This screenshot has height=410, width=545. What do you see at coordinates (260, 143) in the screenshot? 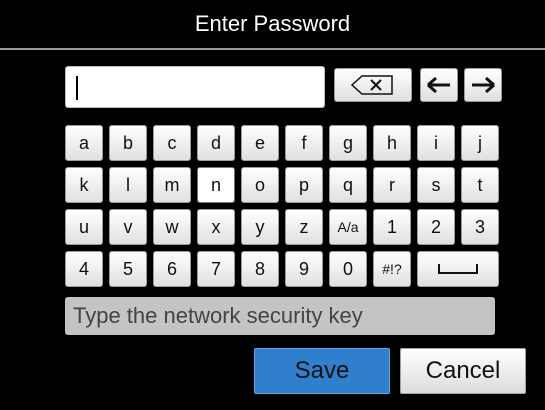
I see `key-e: e` at bounding box center [260, 143].